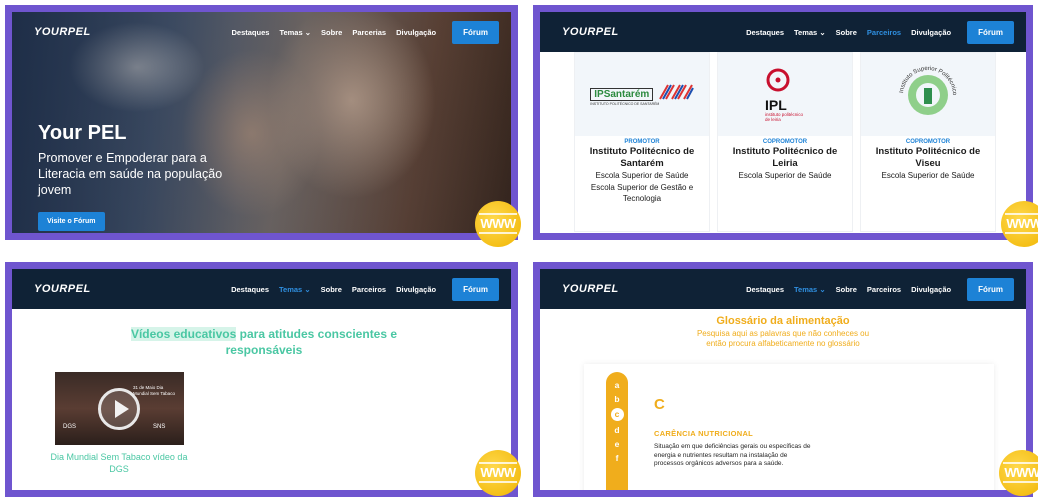 This screenshot has height=502, width=1038. Describe the element at coordinates (183, 334) in the screenshot. I see `videos-title-highlight: Vídeos educativos` at that location.